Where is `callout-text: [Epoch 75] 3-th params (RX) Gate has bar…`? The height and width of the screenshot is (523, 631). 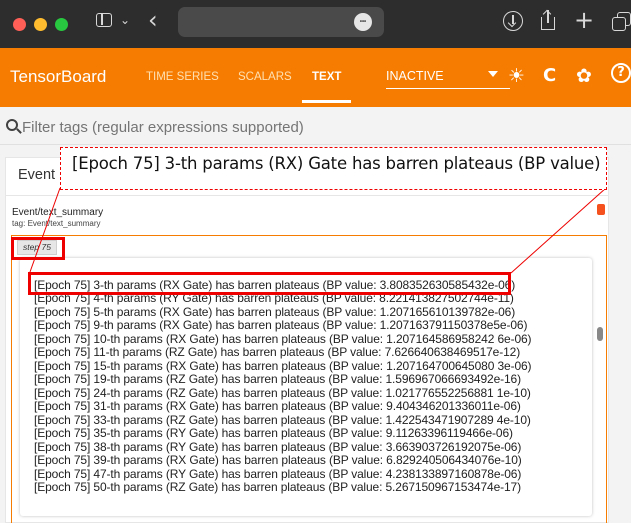
callout-text: [Epoch 75] 3-th params (RX) Gate has bar… is located at coordinates (336, 163).